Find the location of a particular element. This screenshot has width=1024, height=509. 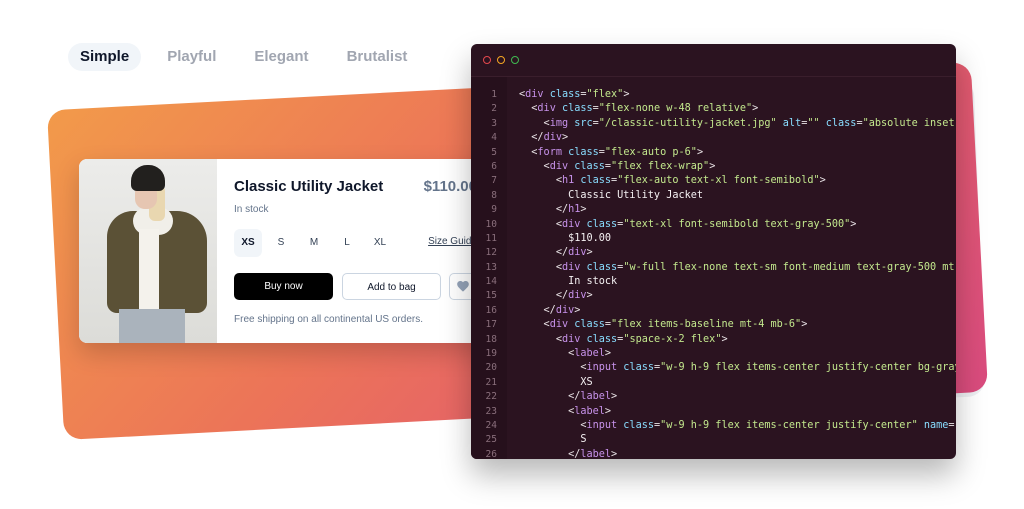

close-dot-icon is located at coordinates (487, 60).